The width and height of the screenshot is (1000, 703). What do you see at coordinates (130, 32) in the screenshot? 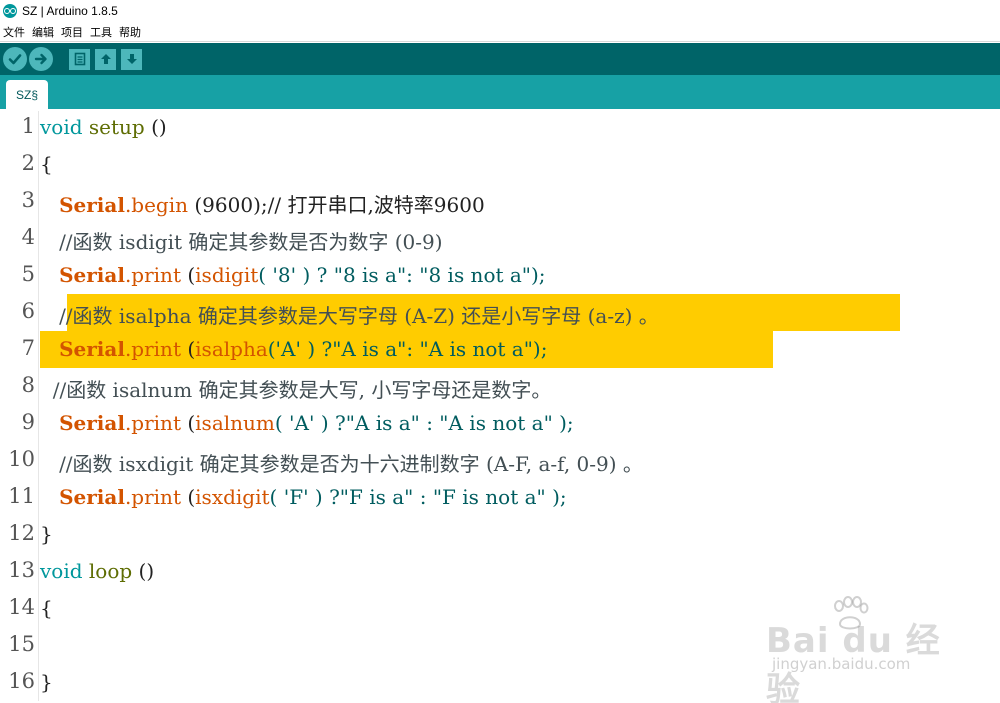
I see `menu-help: 帮助` at bounding box center [130, 32].